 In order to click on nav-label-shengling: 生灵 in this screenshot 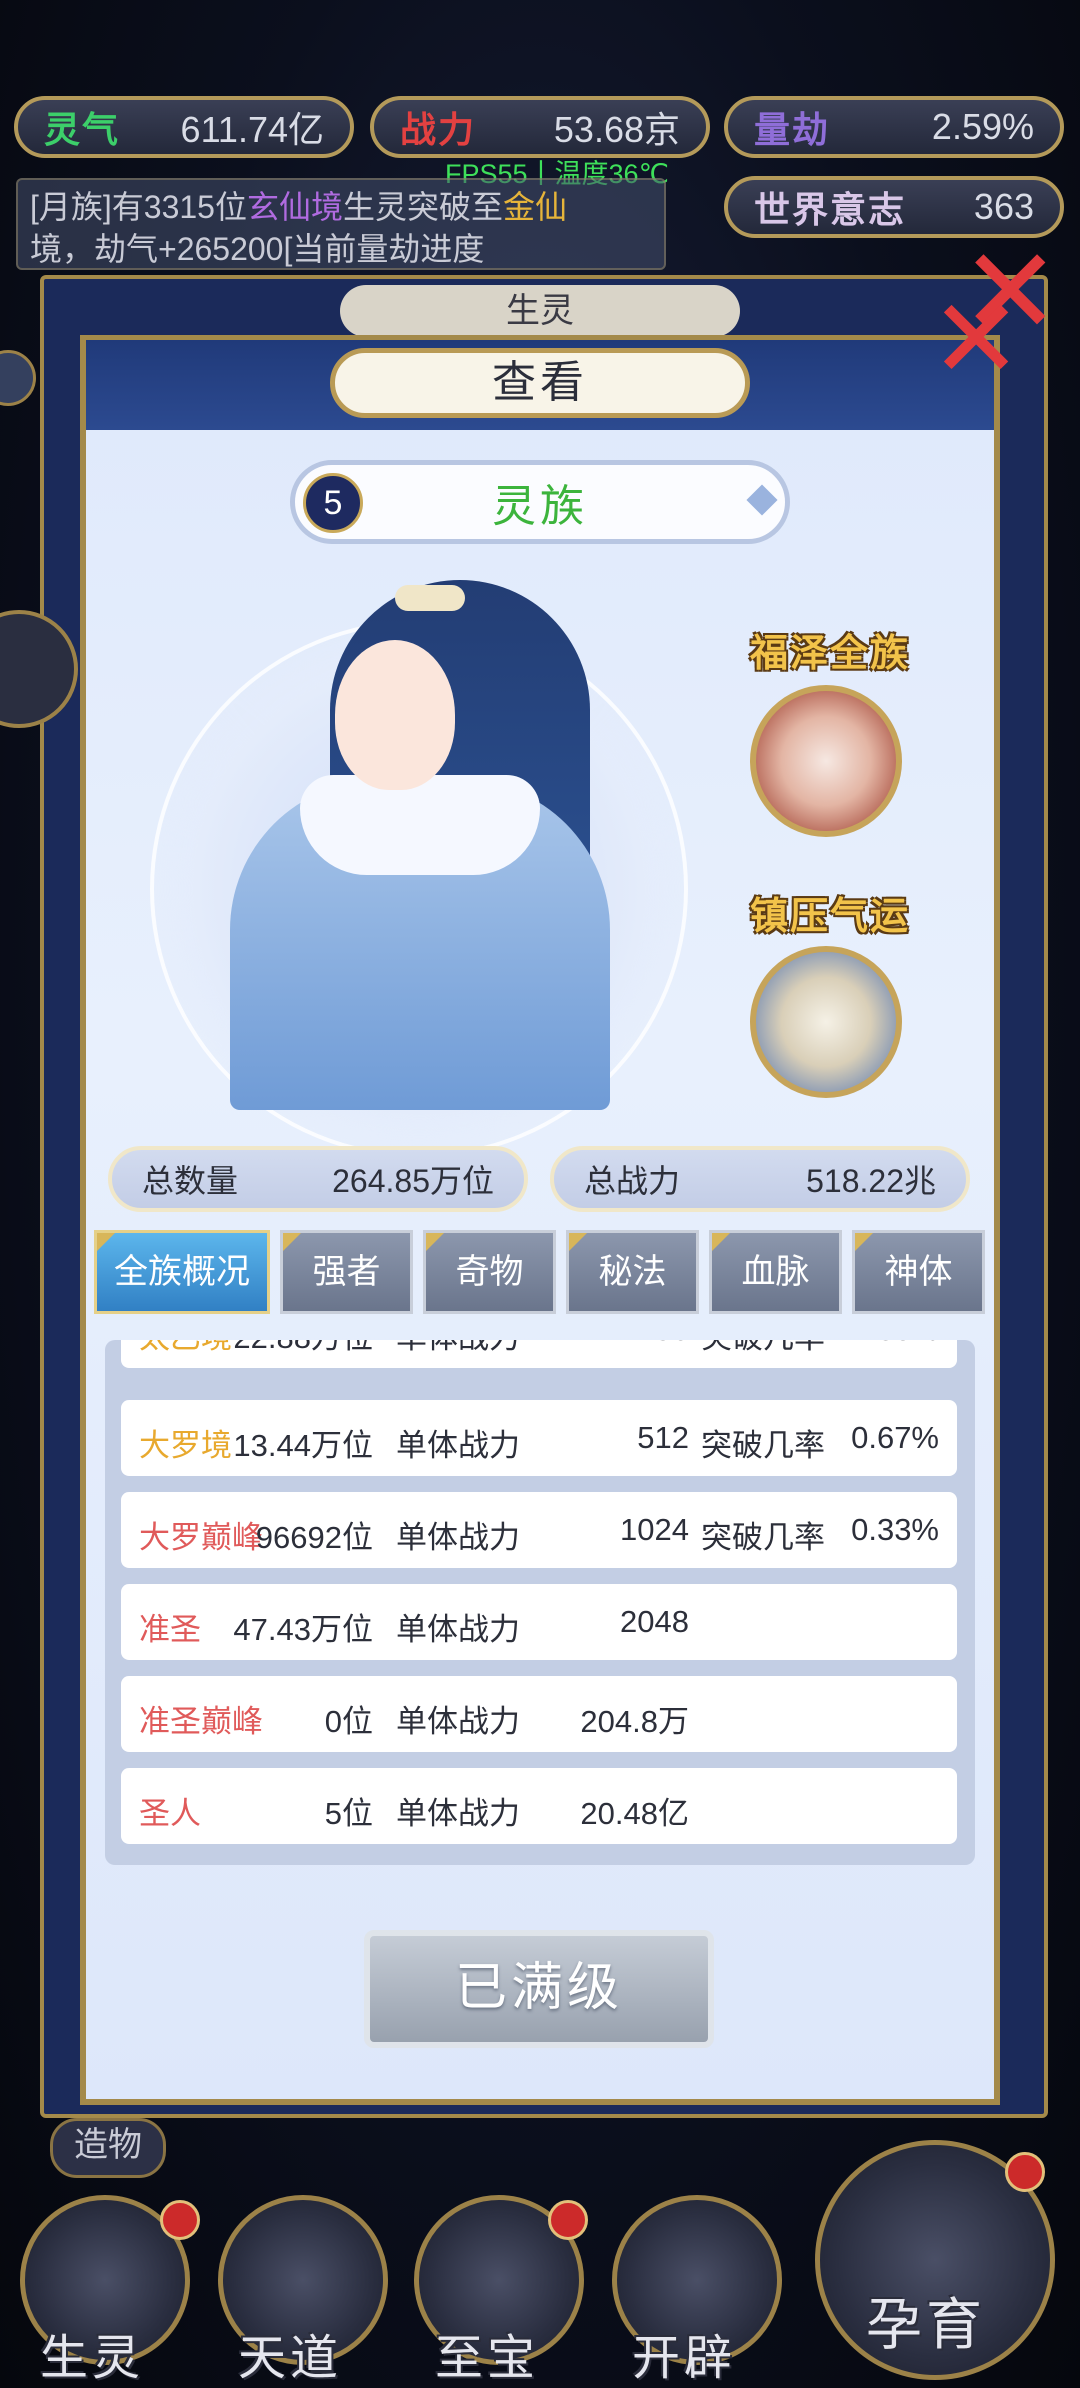, I will do `click(92, 2353)`.